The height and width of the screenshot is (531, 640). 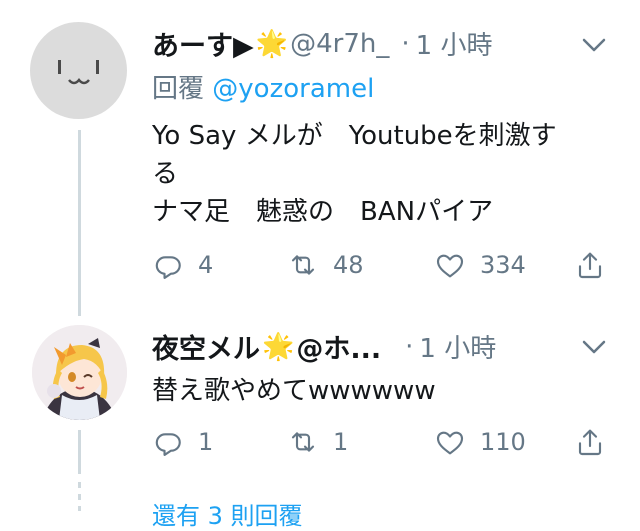 I want to click on reply-prefix: 回覆, so click(x=178, y=89).